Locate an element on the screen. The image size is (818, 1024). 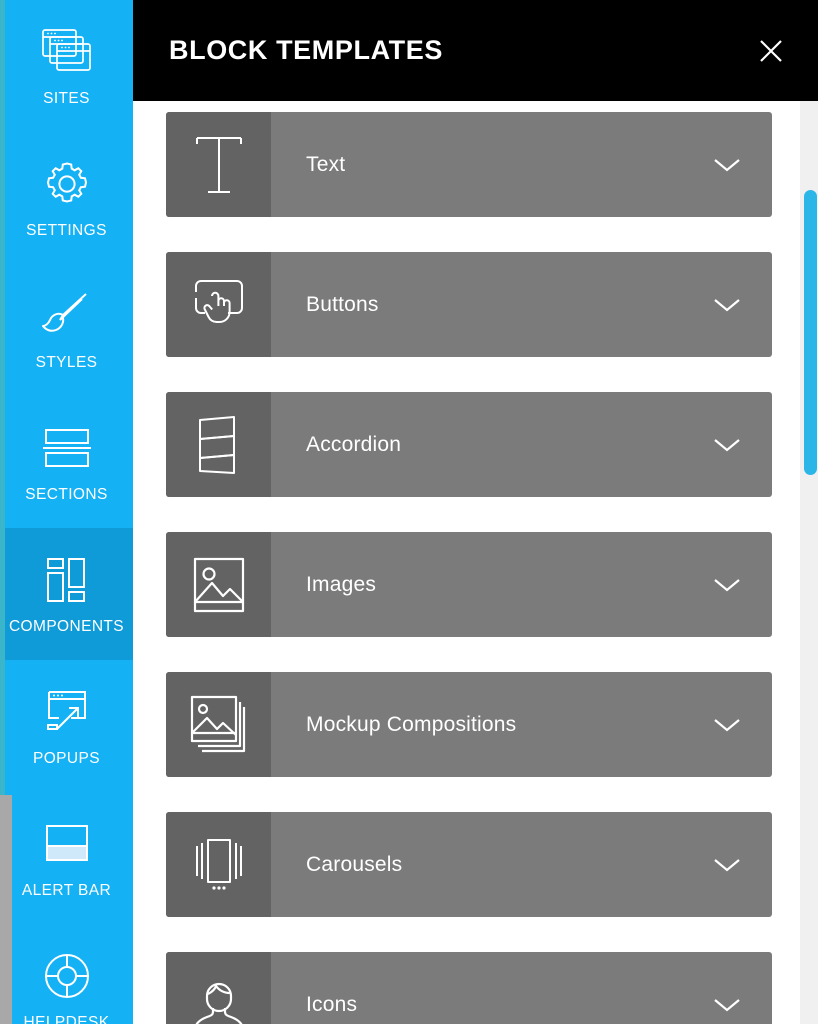
block-row-label: Accordion is located at coordinates (354, 444).